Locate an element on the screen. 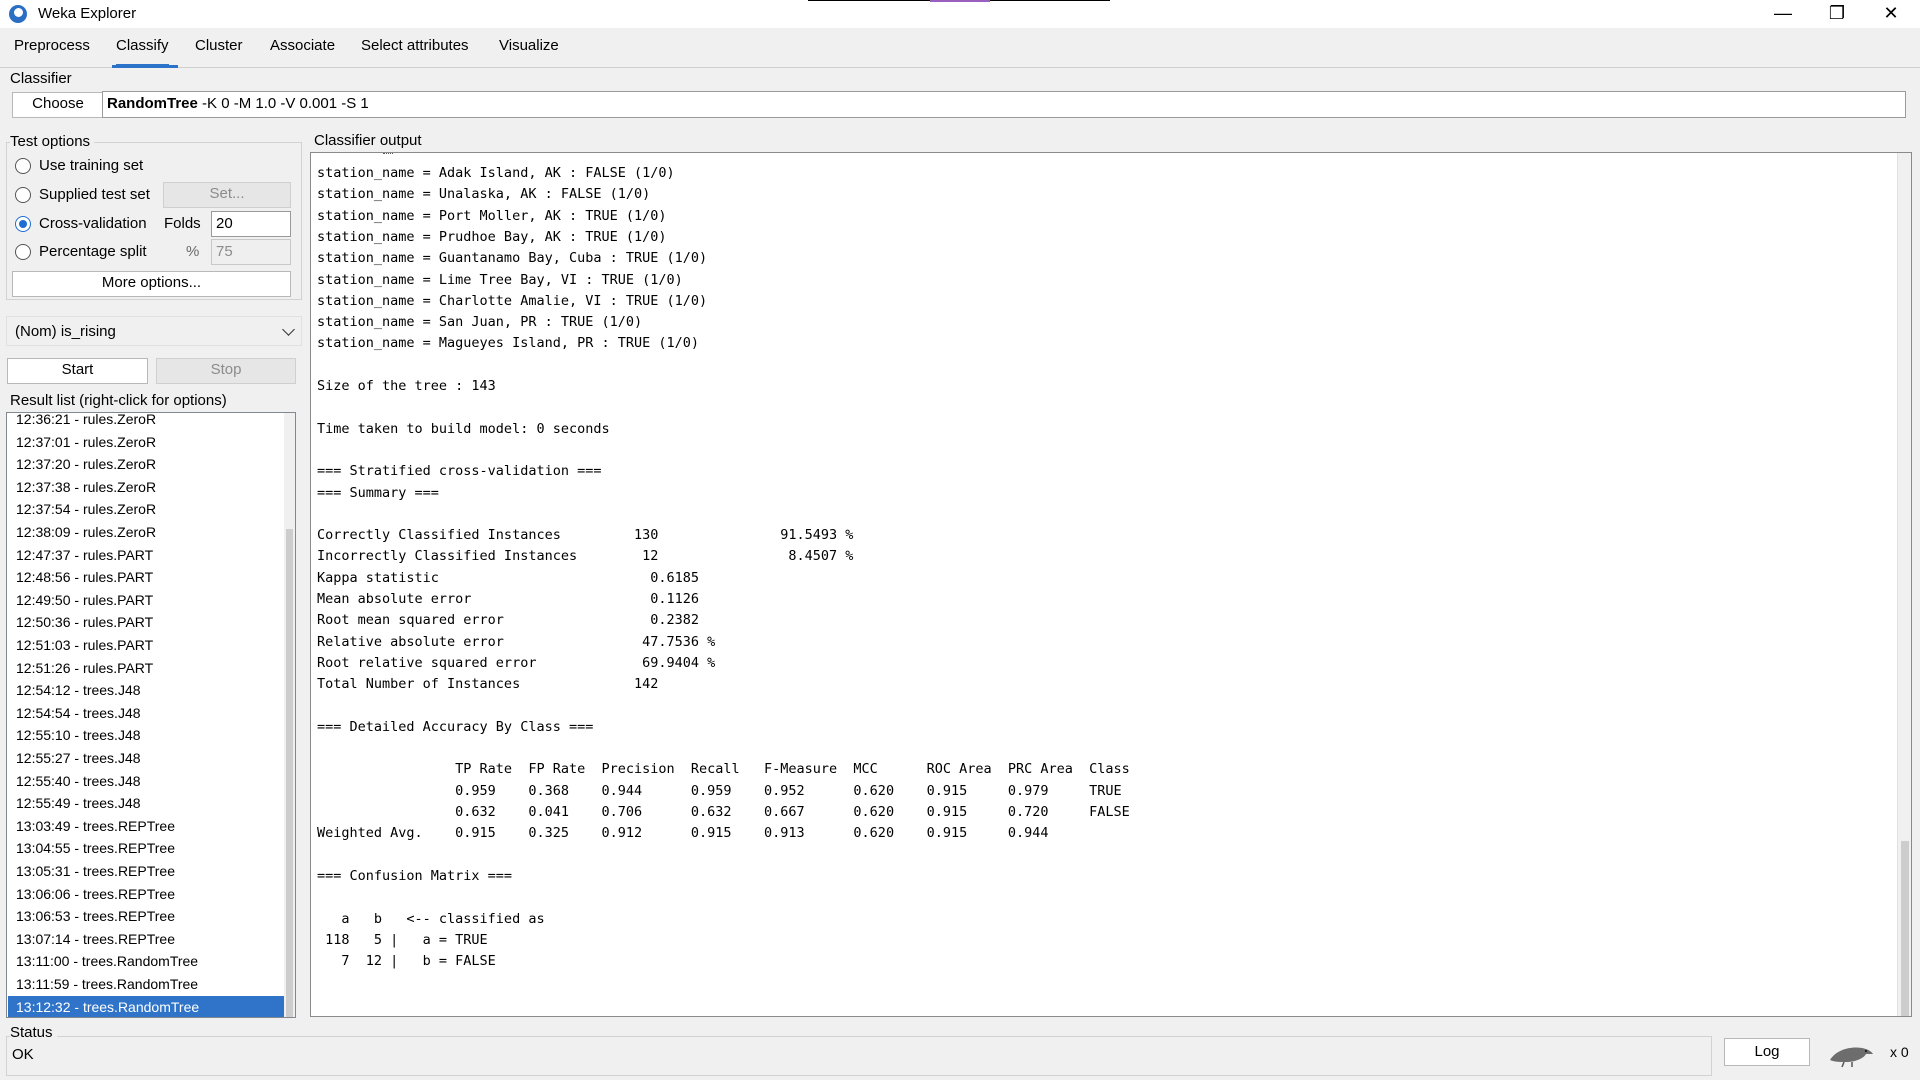 The width and height of the screenshot is (1920, 1080). close-button: ✕ is located at coordinates (1891, 14).